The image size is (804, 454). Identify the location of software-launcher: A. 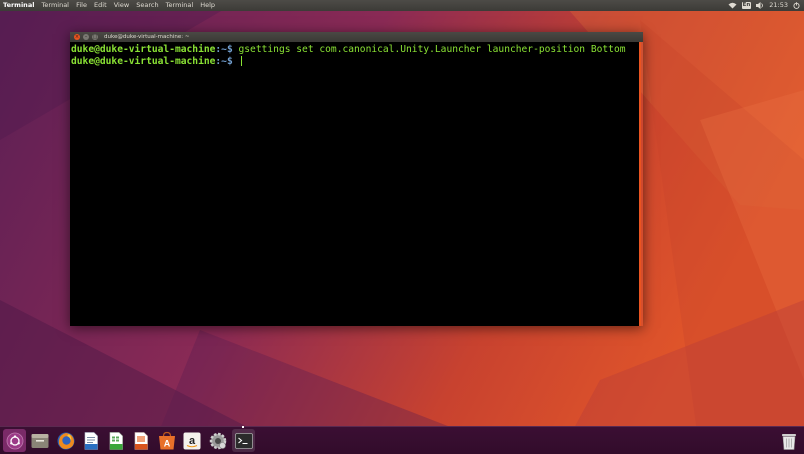
(166, 440).